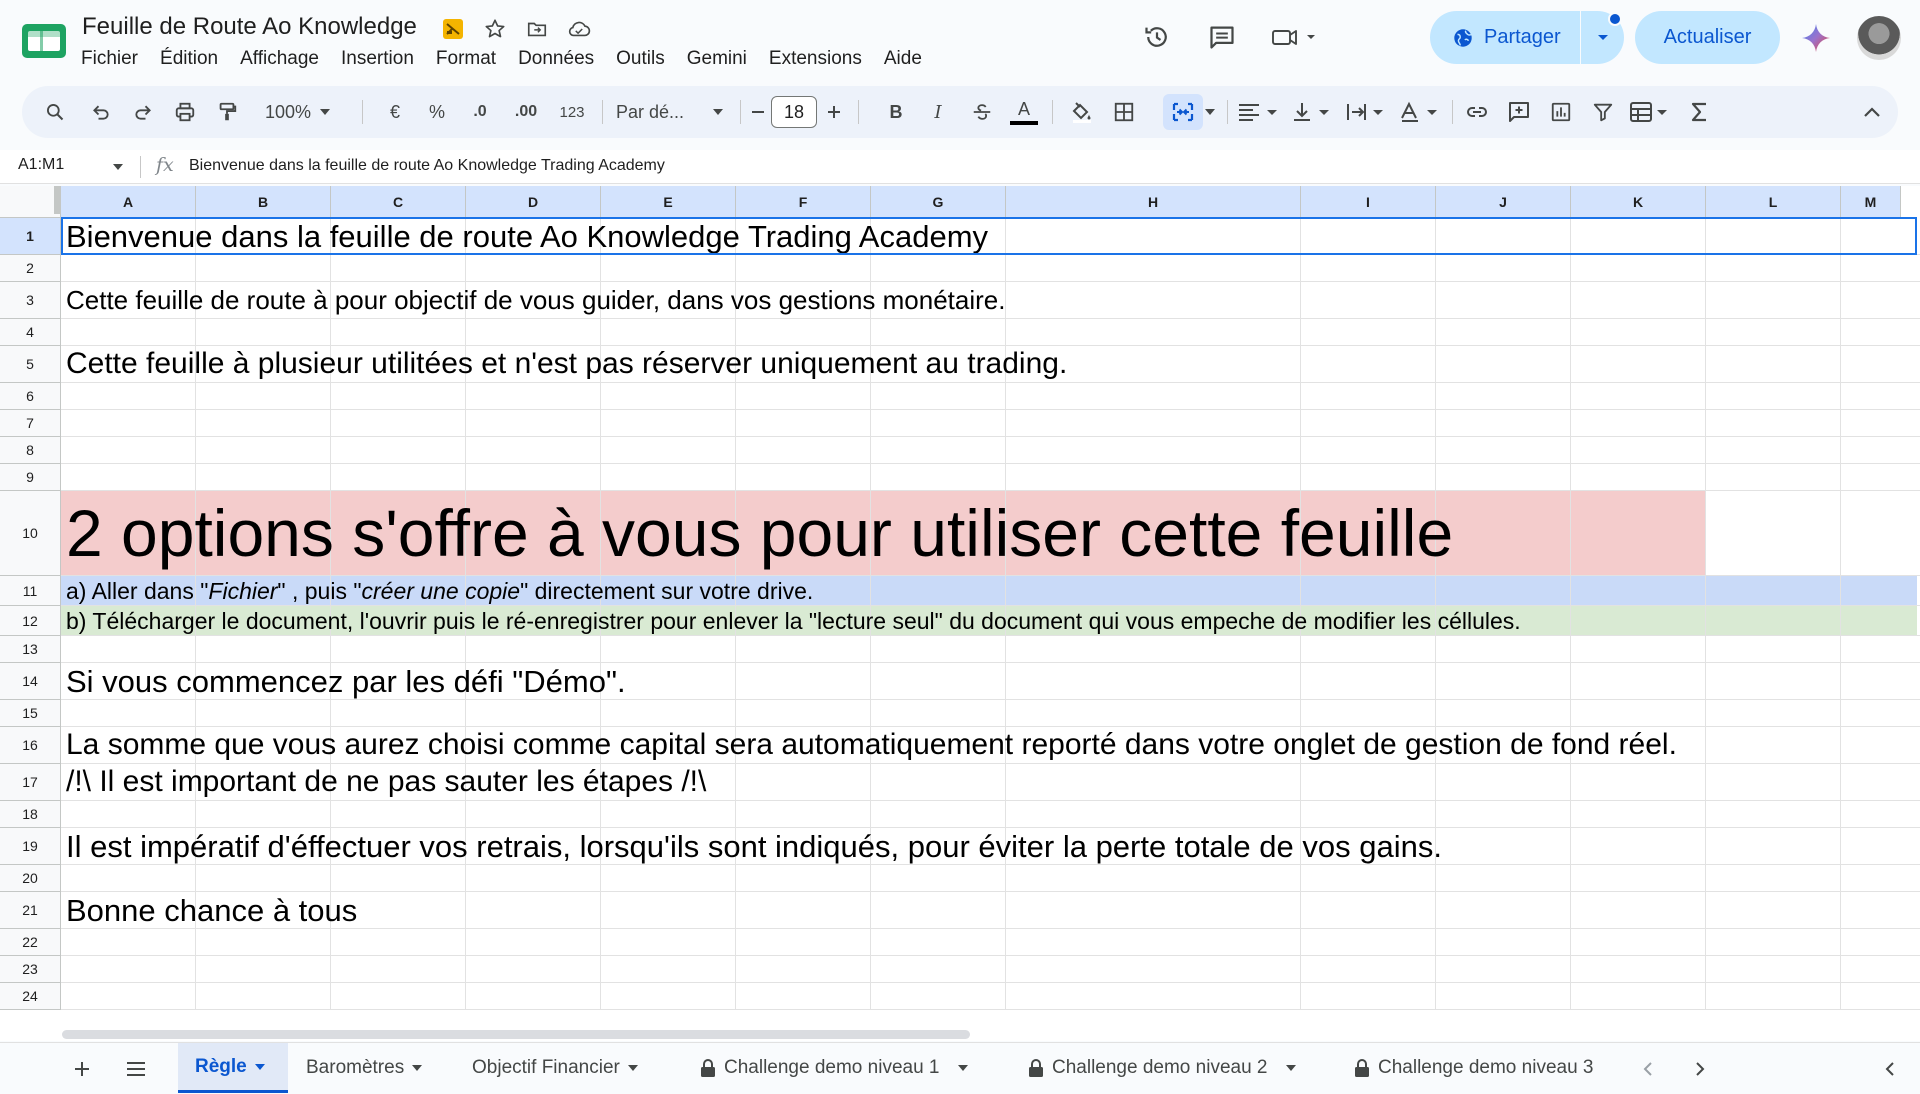  What do you see at coordinates (398, 202) in the screenshot?
I see `column-header-c: C` at bounding box center [398, 202].